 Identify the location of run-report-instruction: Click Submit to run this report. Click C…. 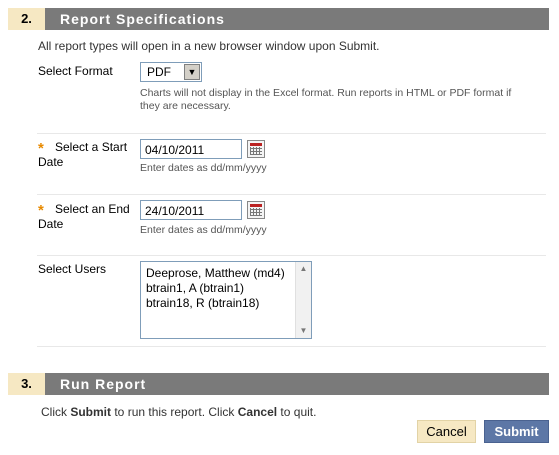
(178, 412).